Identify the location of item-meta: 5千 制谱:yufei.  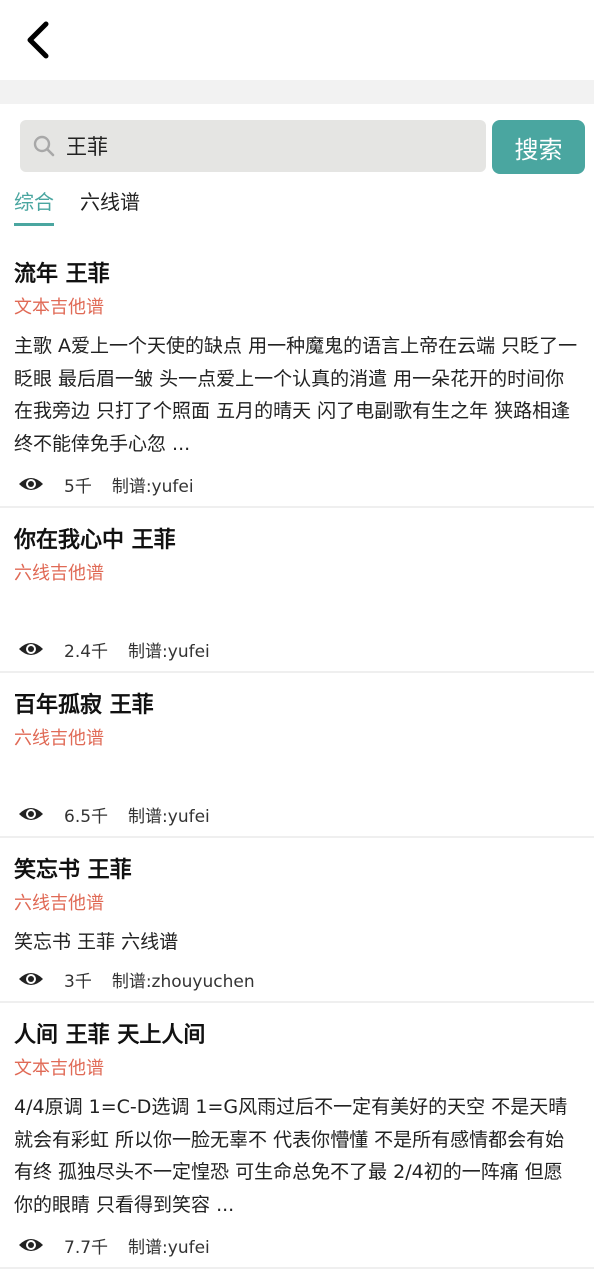
(104, 484).